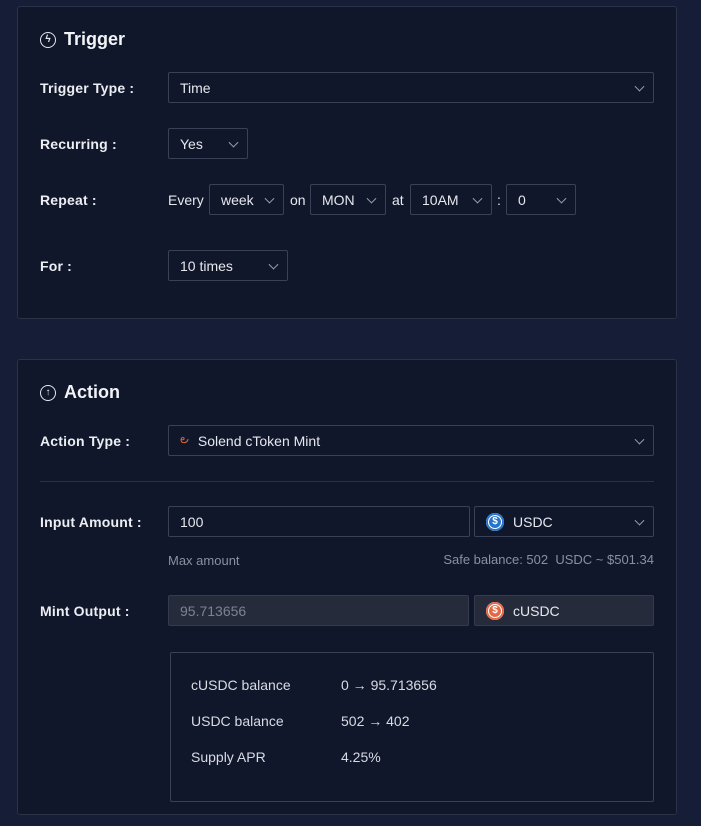  Describe the element at coordinates (522, 199) in the screenshot. I see `repeat-minute-value: 0` at that location.